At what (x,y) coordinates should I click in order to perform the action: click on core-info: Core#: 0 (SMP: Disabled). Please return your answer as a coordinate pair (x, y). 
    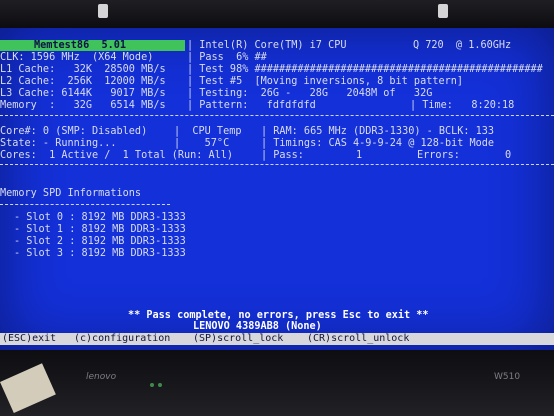
    Looking at the image, I should click on (74, 131).